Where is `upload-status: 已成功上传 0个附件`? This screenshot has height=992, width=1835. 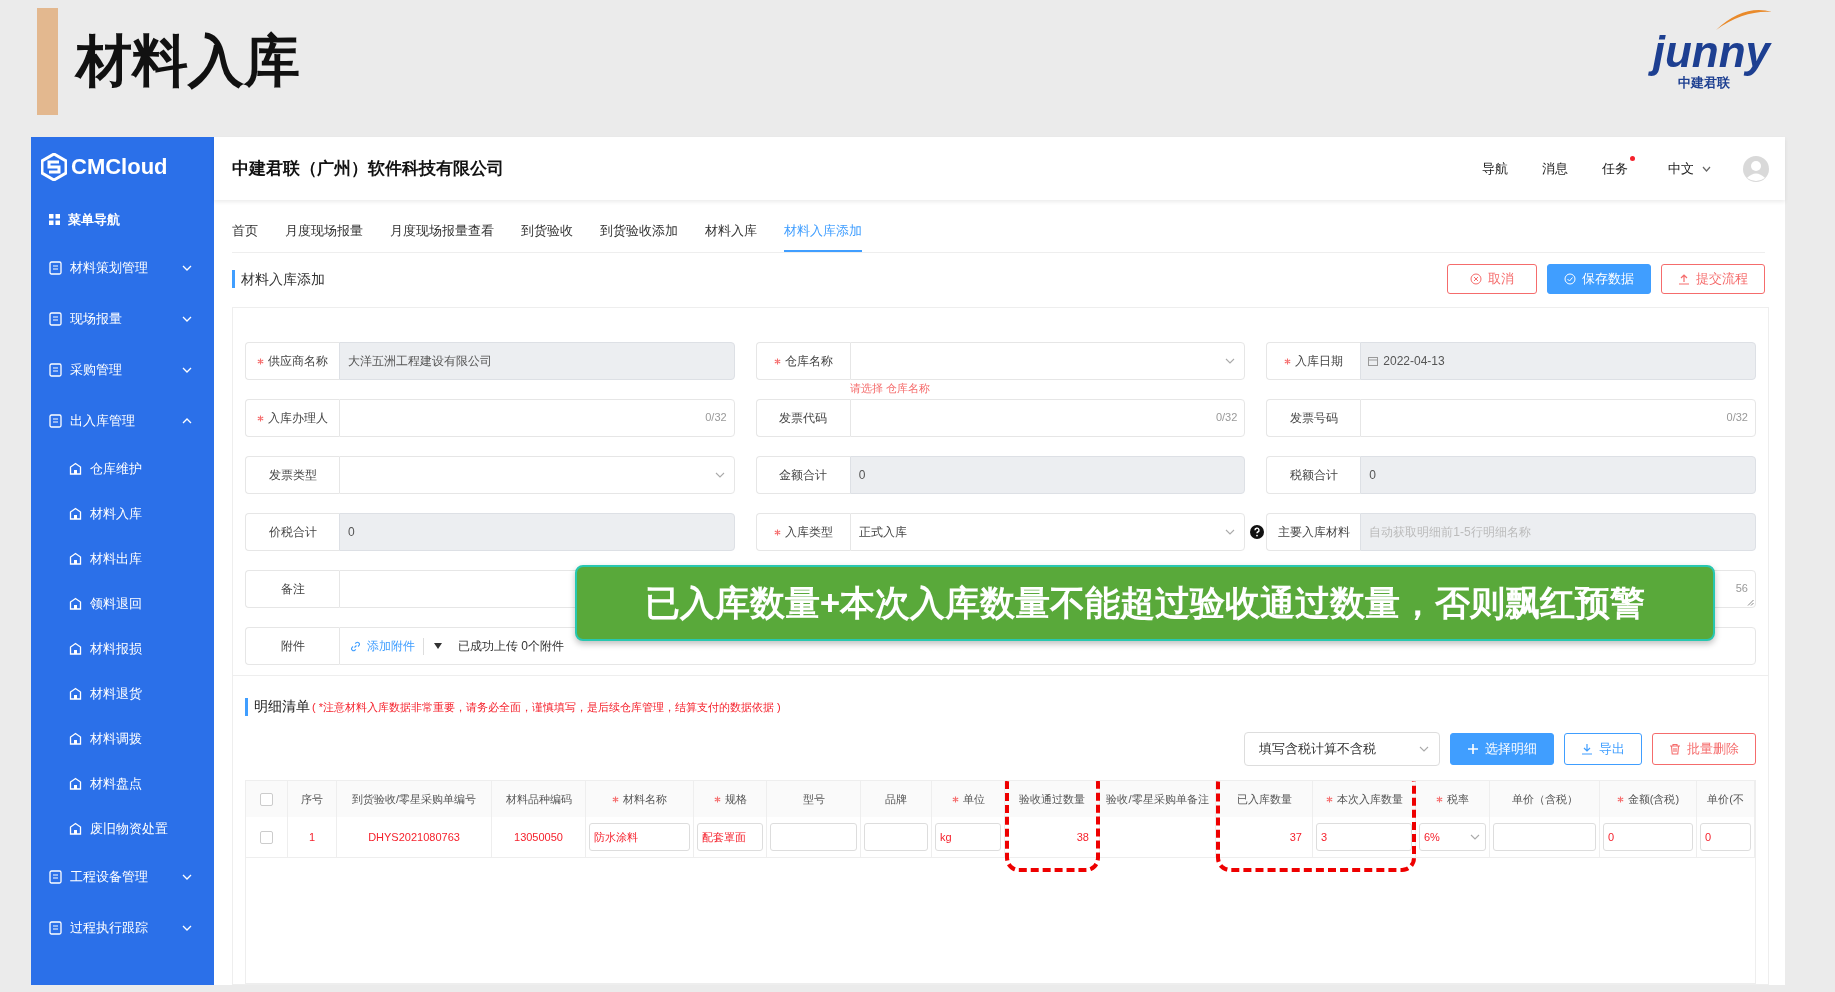
upload-status: 已成功上传 0个附件 is located at coordinates (511, 646).